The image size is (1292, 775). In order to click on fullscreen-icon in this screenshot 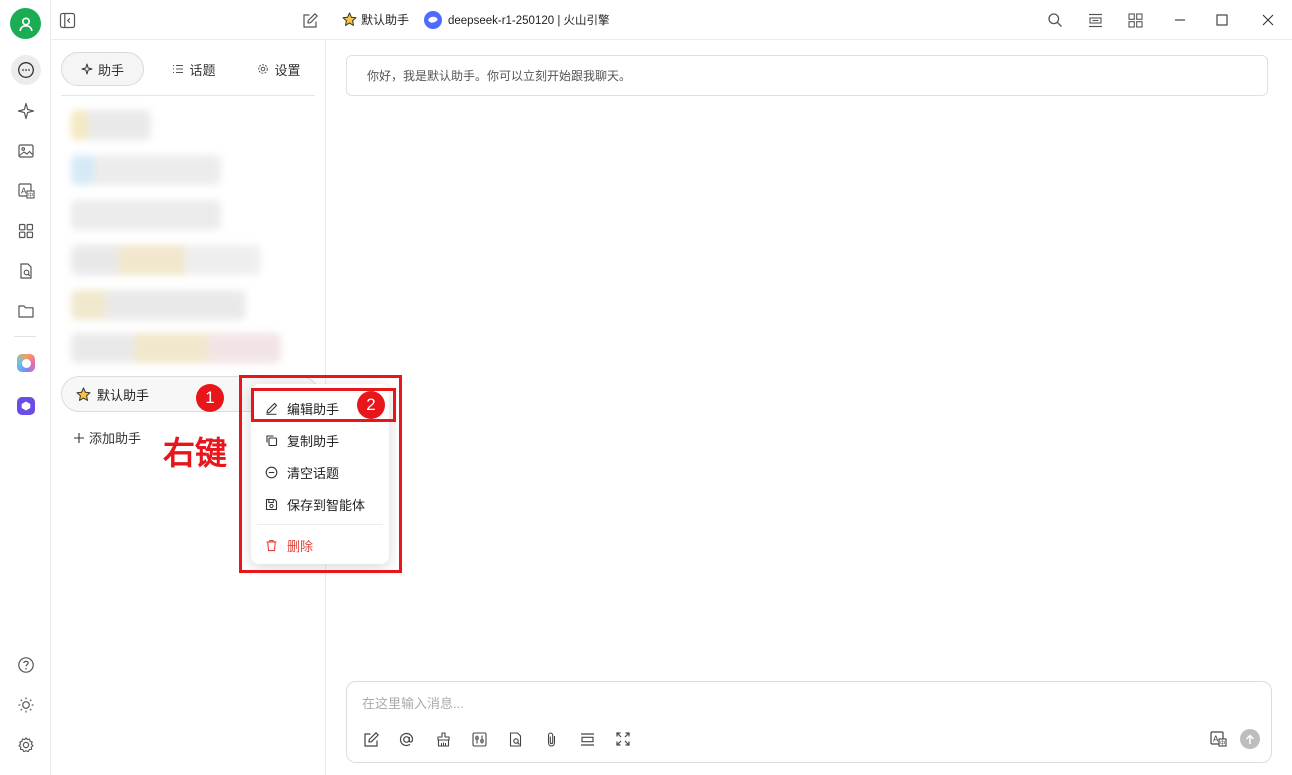, I will do `click(623, 739)`.